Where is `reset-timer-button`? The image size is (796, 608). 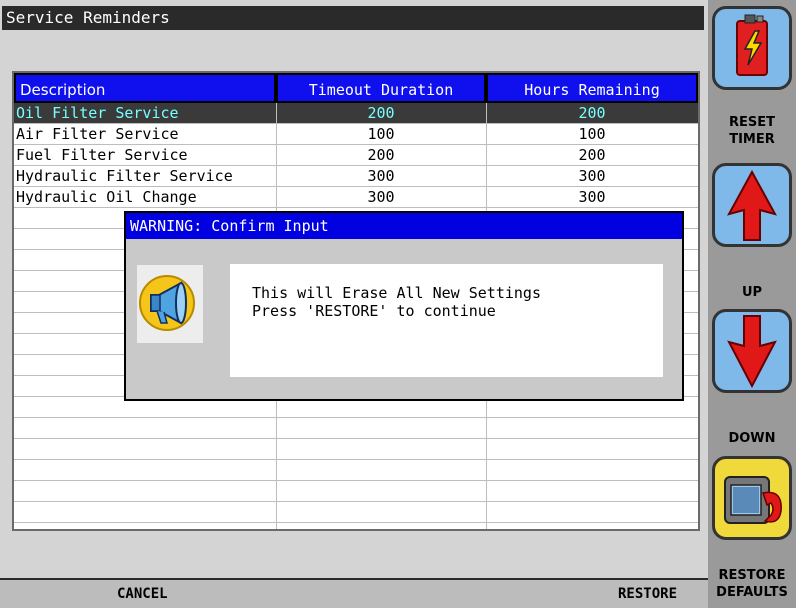 reset-timer-button is located at coordinates (752, 48).